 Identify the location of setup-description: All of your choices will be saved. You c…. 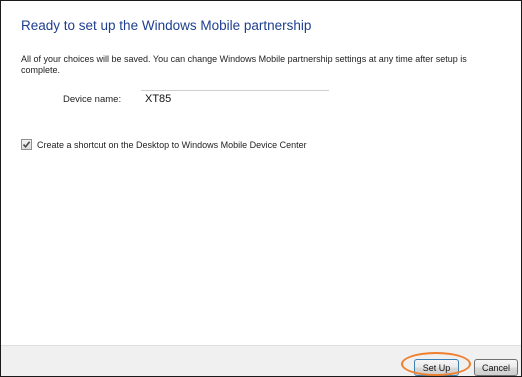
(244, 64).